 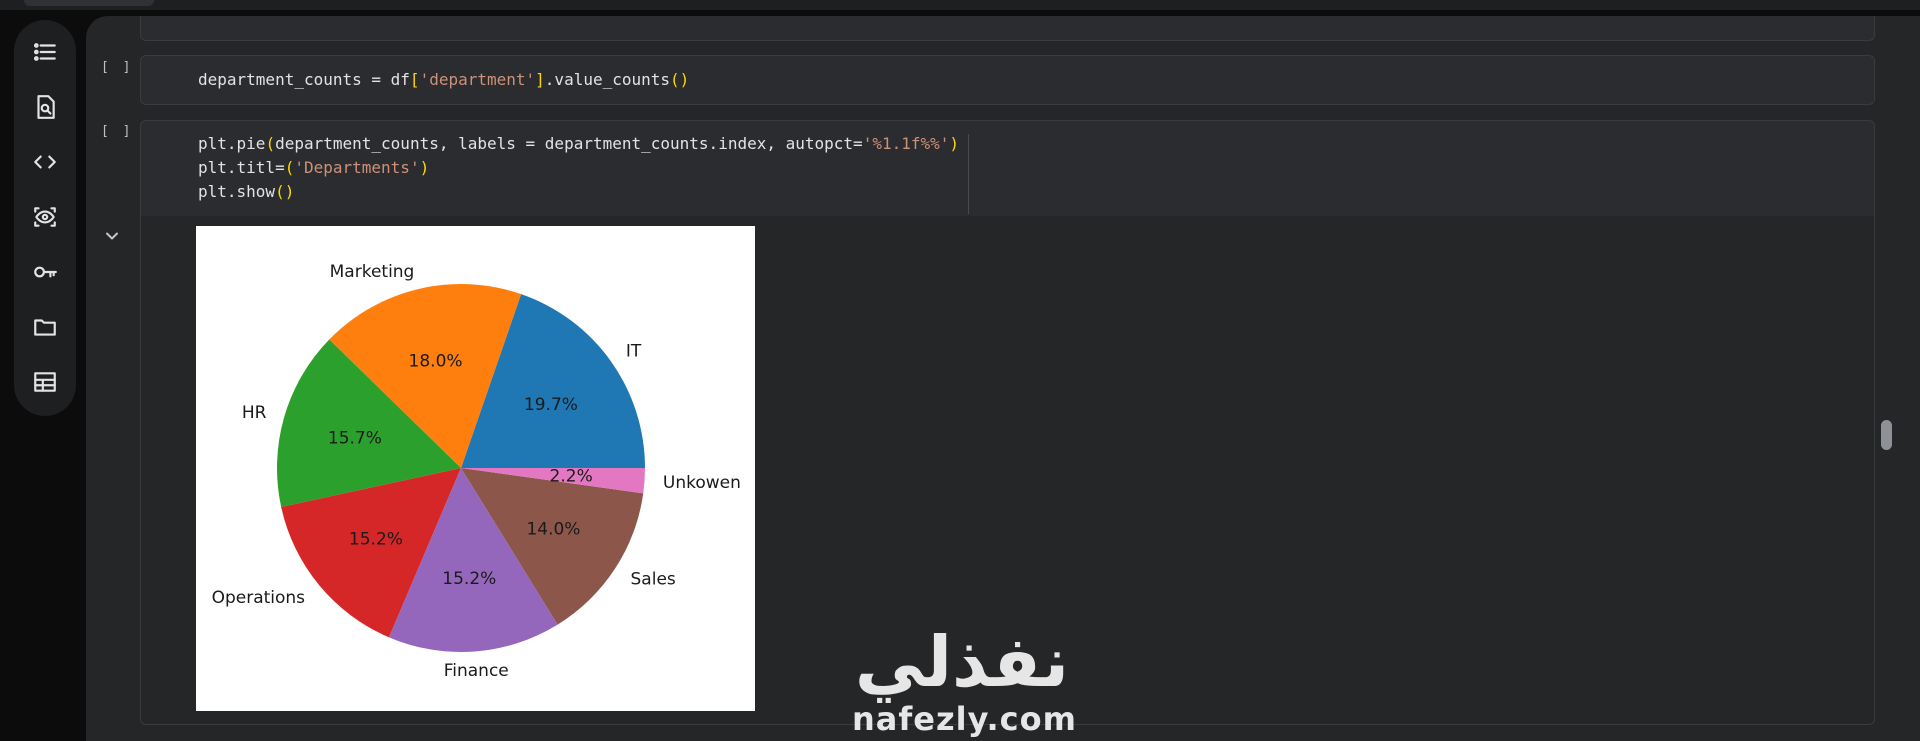 I want to click on previous-cell-editor, so click(x=1007, y=28).